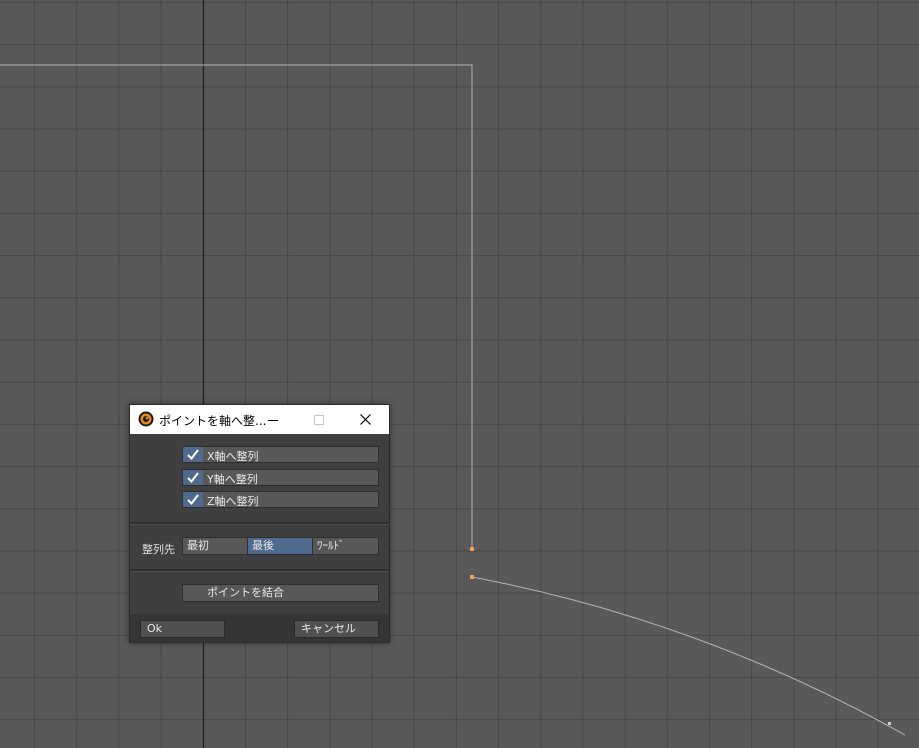  What do you see at coordinates (688, 656) in the screenshot?
I see `curve` at bounding box center [688, 656].